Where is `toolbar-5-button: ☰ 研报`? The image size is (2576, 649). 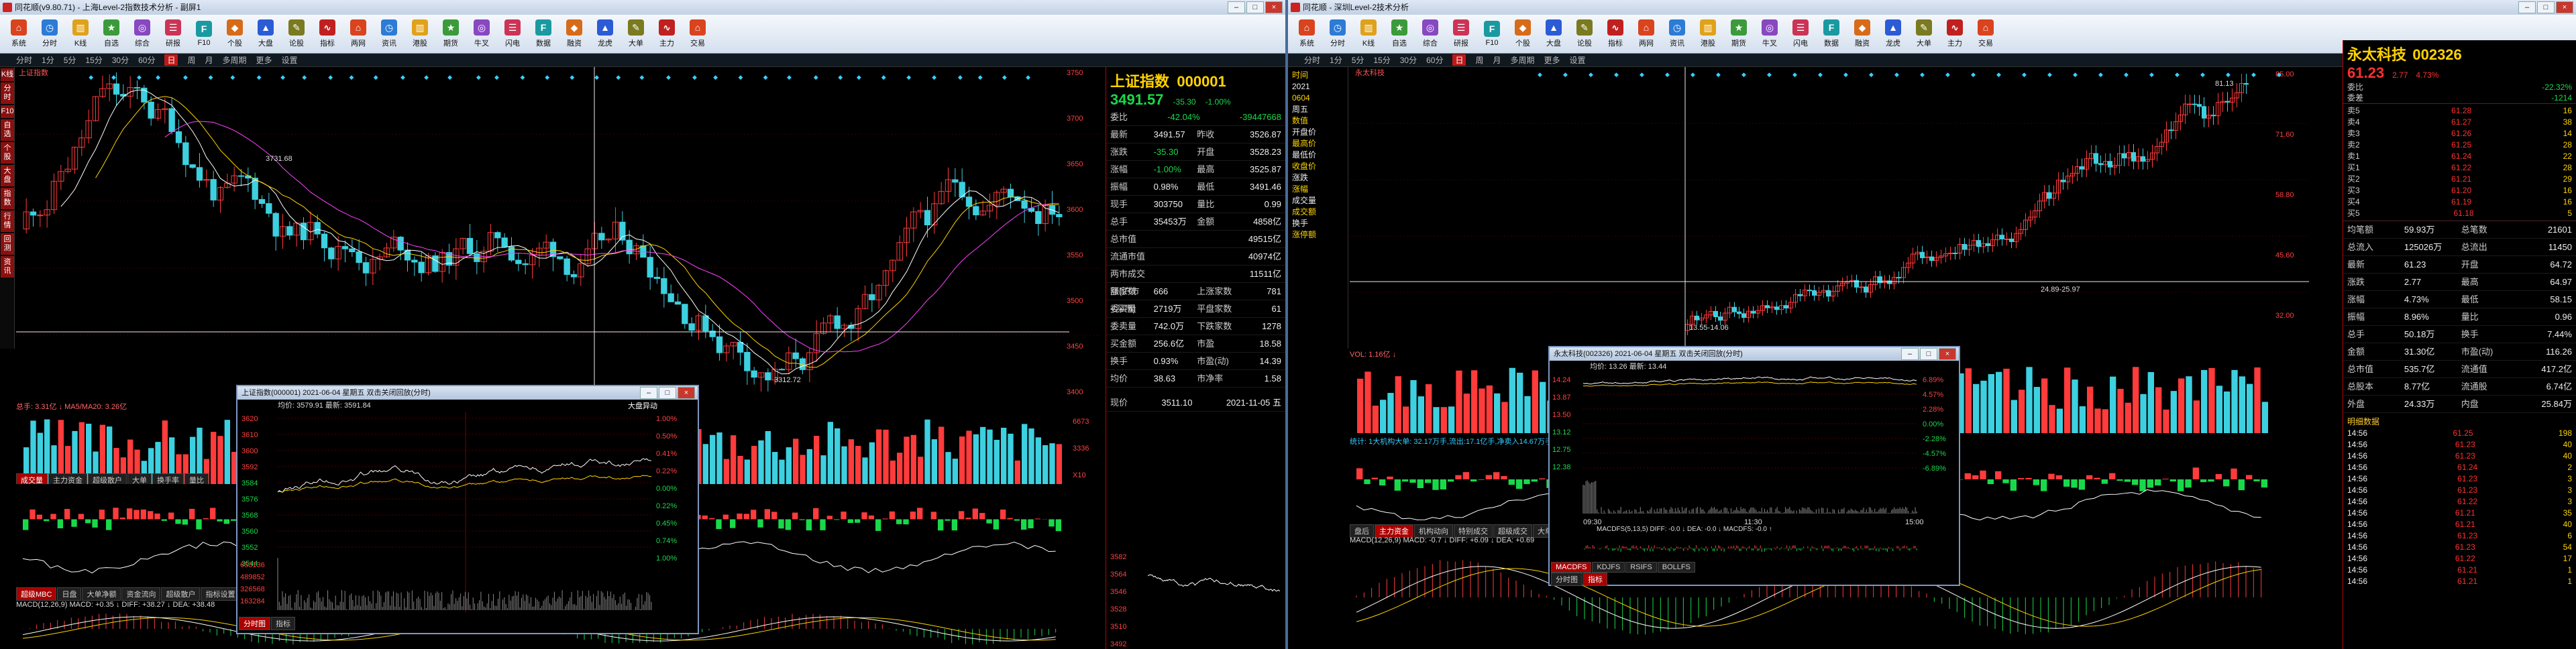 toolbar-5-button: ☰ 研报 is located at coordinates (173, 34).